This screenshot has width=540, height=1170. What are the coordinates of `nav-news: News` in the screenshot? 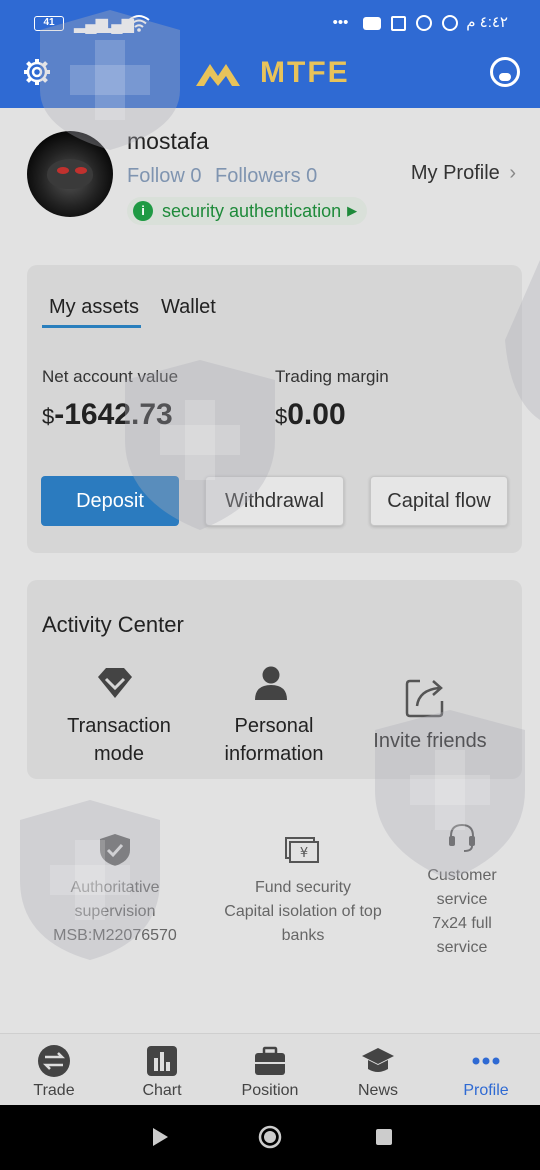 It's located at (378, 1070).